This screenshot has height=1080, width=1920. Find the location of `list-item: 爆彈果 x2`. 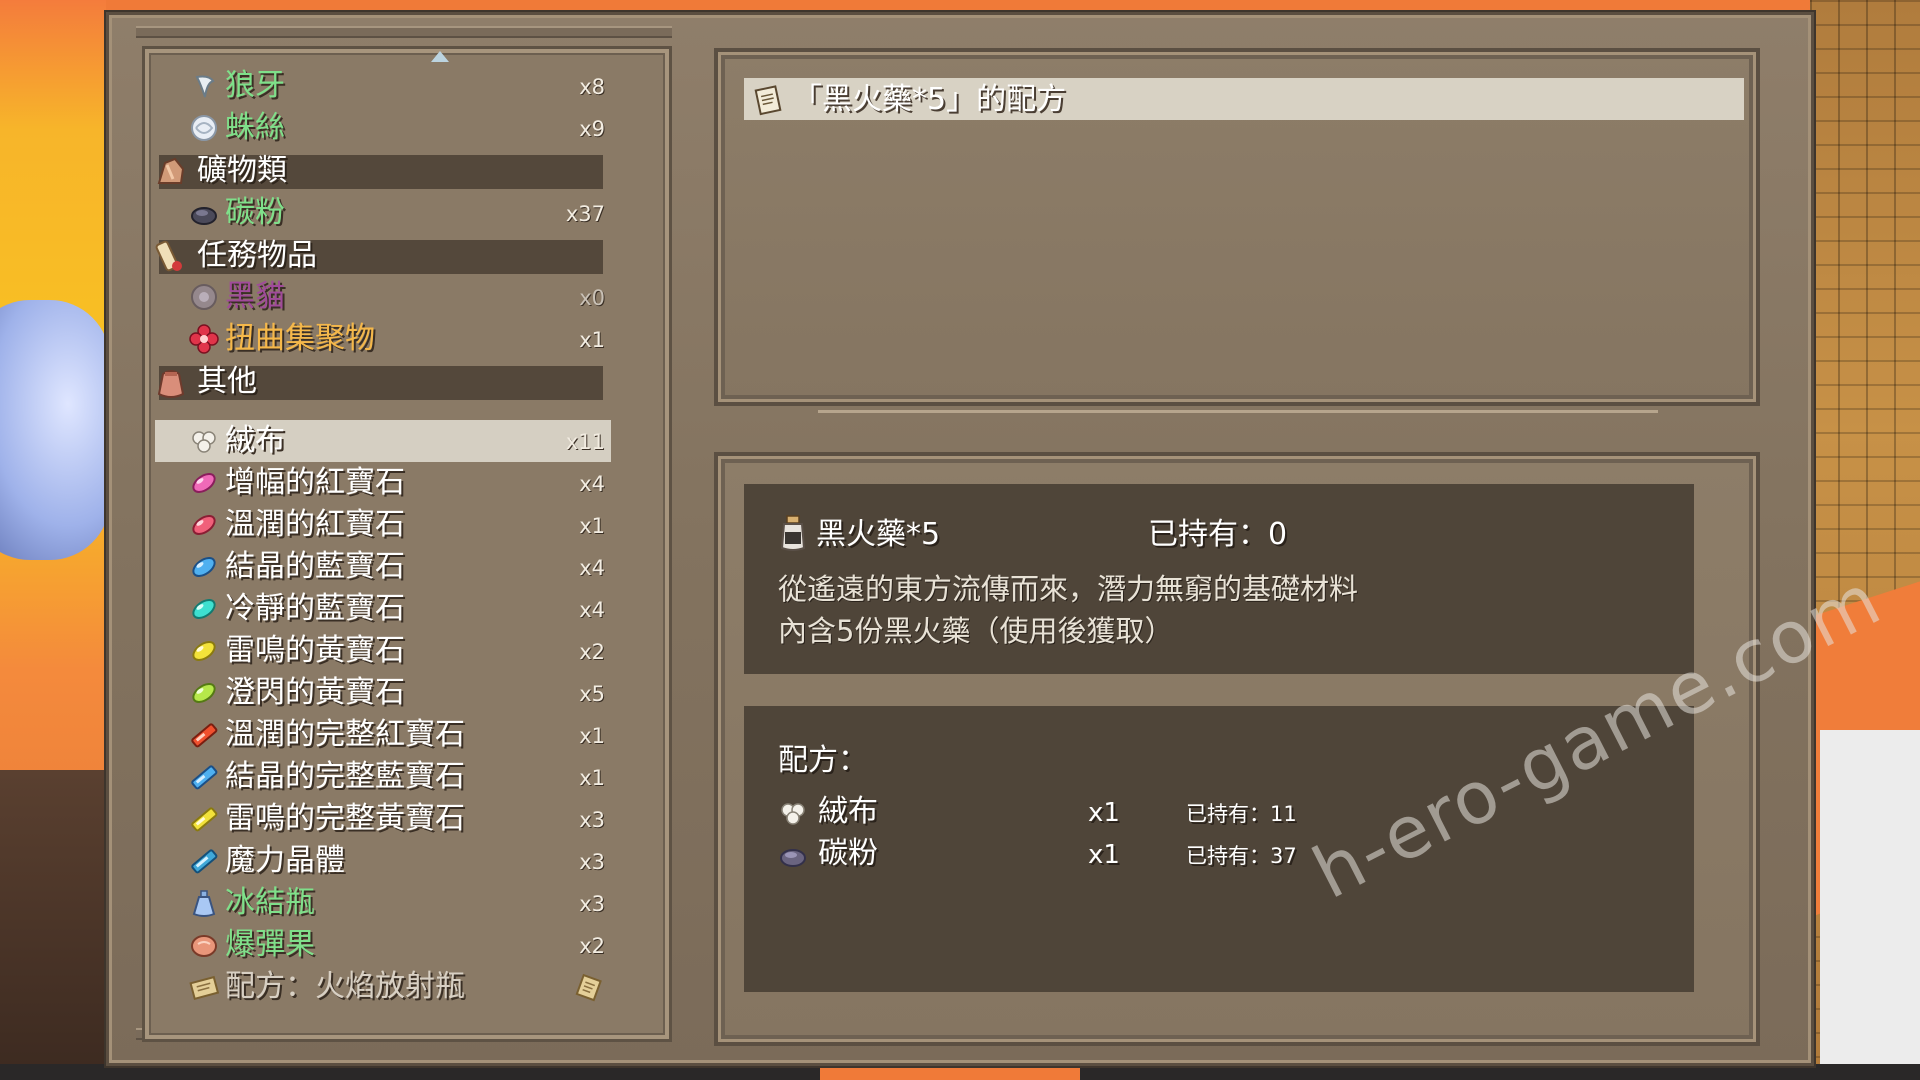

list-item: 爆彈果 x2 is located at coordinates (397, 945).